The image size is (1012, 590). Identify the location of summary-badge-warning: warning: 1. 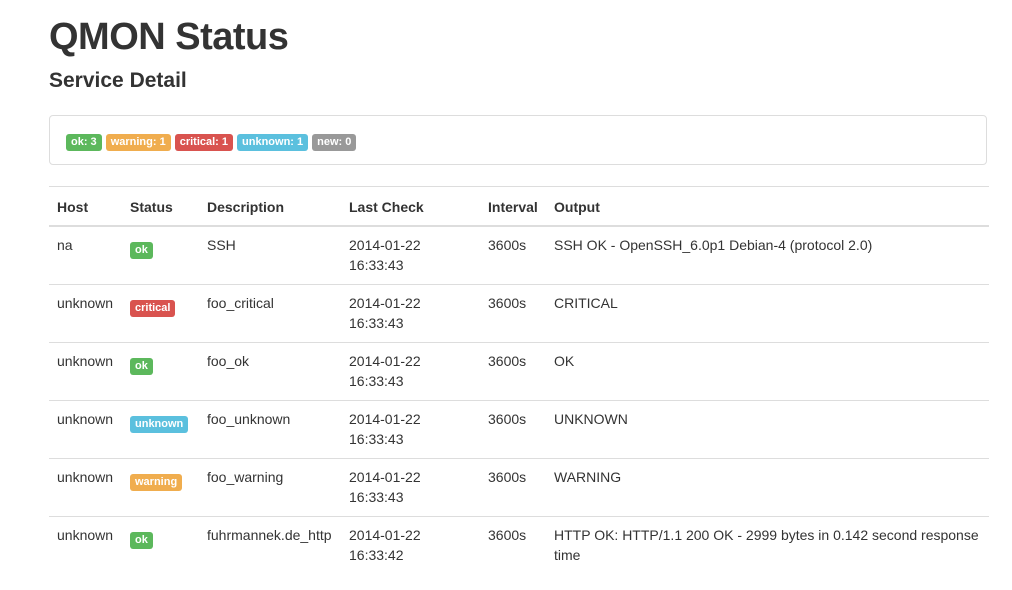
(138, 142).